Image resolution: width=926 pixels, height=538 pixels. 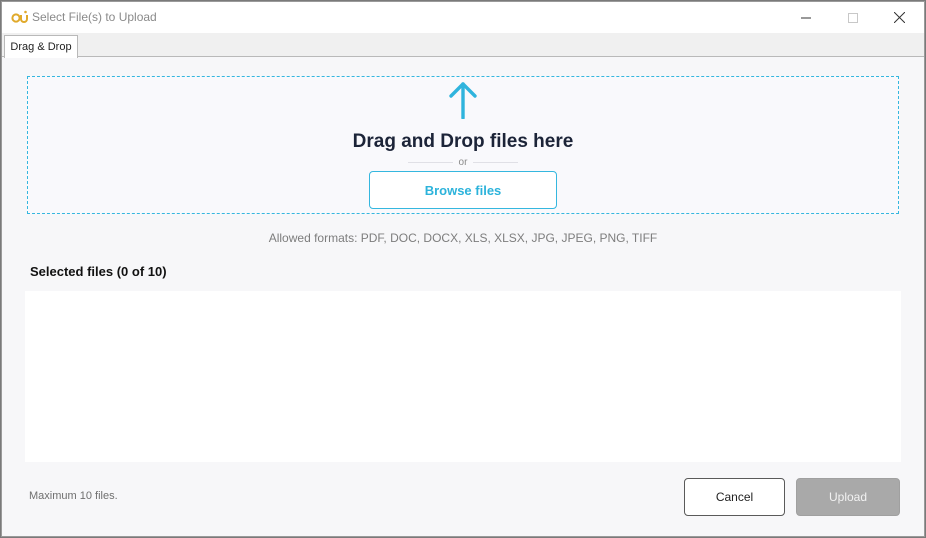 I want to click on minimize-icon, so click(x=806, y=17).